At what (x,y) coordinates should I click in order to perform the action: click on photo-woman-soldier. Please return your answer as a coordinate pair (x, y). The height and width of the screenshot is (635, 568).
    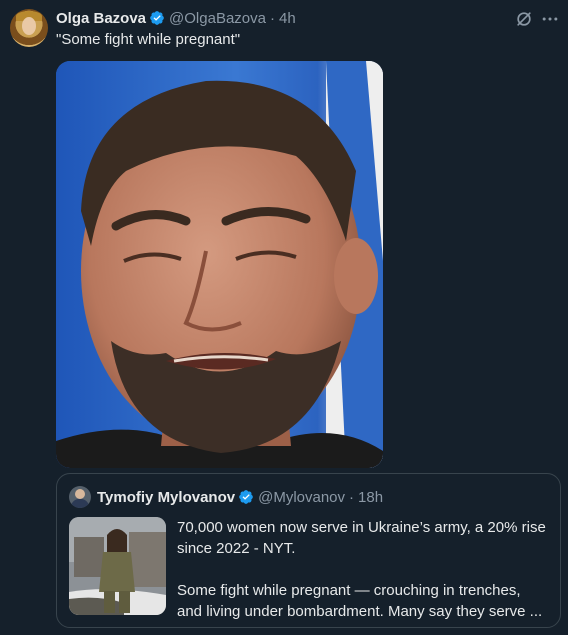
    Looking at the image, I should click on (117, 566).